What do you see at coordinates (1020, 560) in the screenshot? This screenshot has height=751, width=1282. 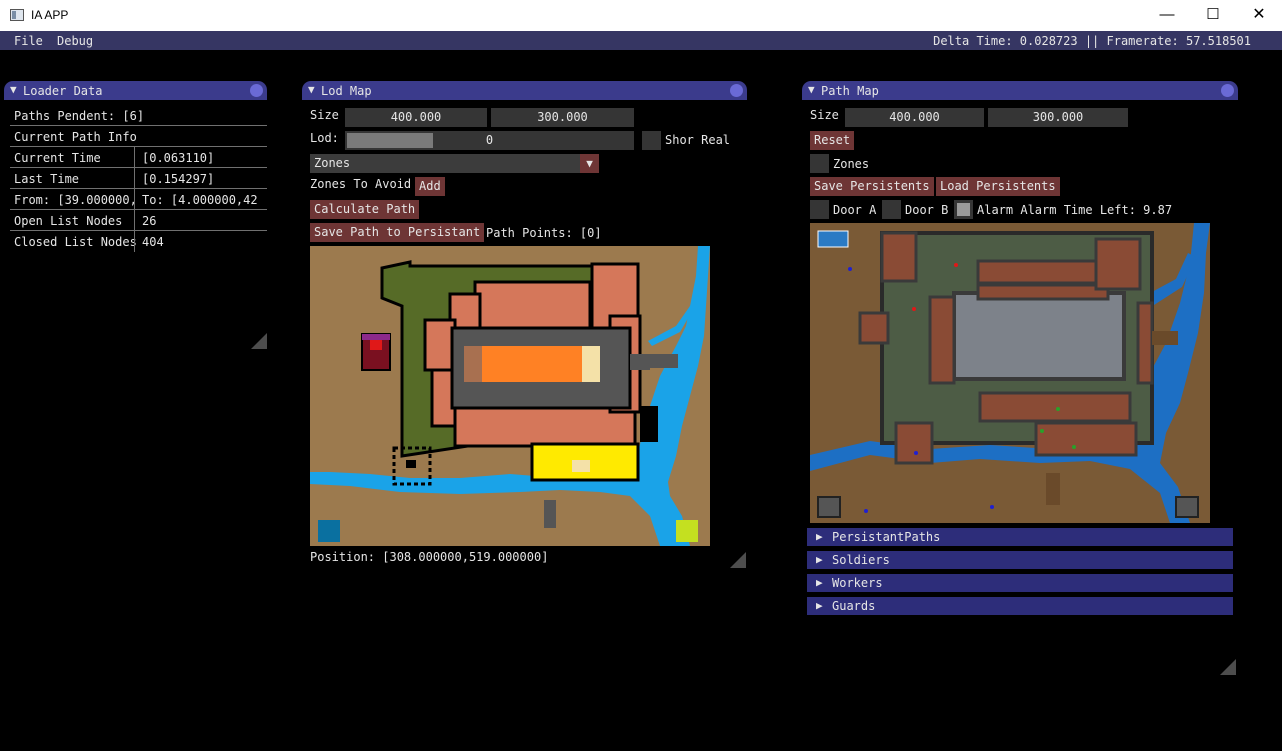 I see `section-soldiers: ▶ Soldiers` at bounding box center [1020, 560].